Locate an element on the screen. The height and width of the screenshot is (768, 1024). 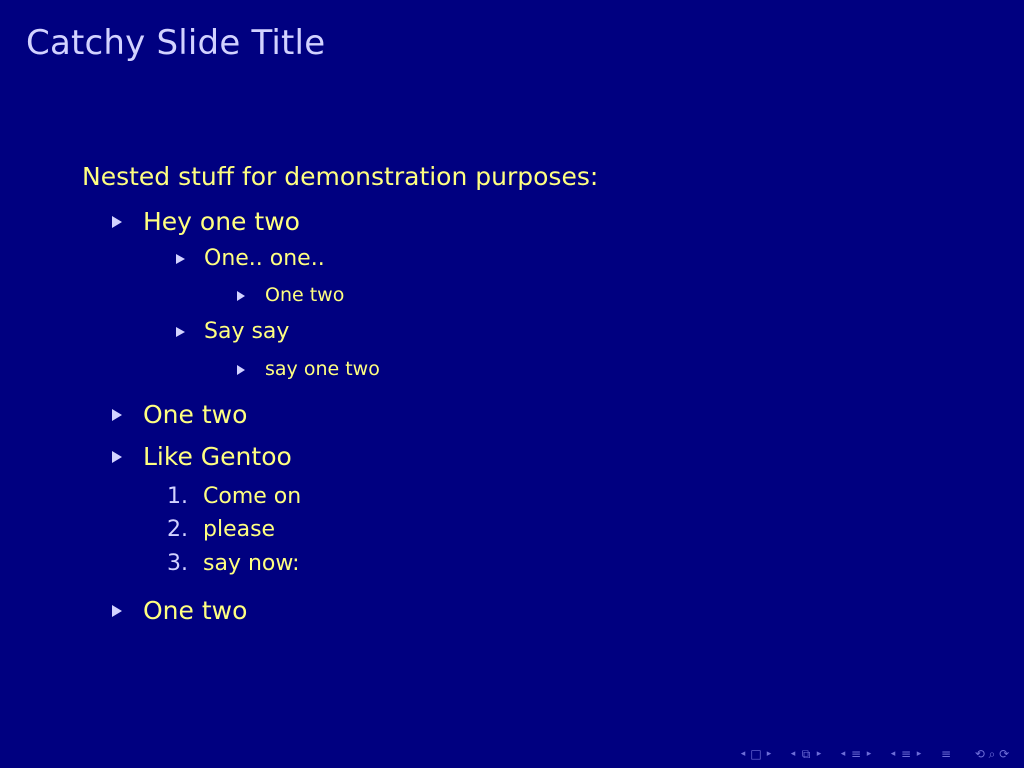
list-item-label: say one two is located at coordinates (322, 369).